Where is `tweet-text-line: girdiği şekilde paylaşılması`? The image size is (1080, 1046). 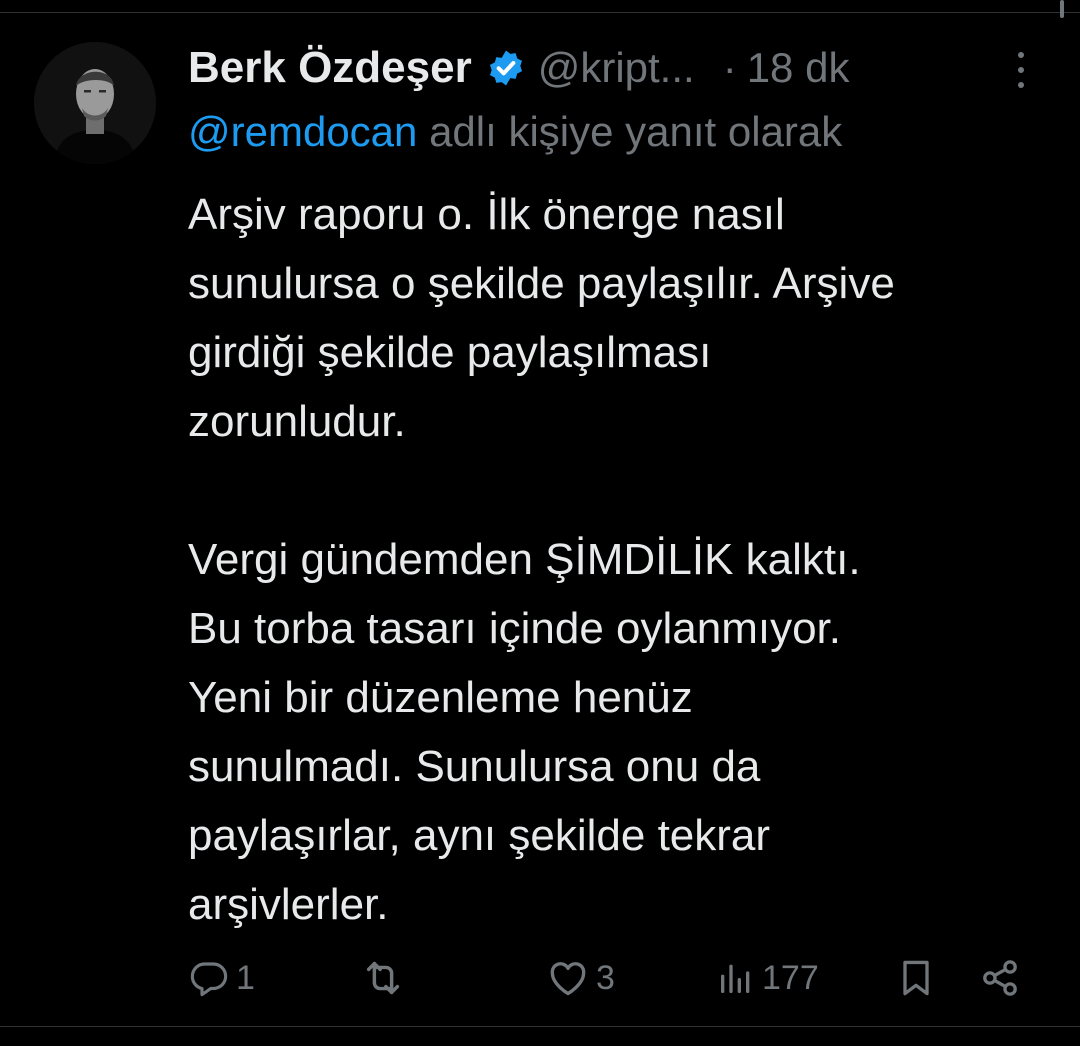 tweet-text-line: girdiği şekilde paylaşılması is located at coordinates (450, 352).